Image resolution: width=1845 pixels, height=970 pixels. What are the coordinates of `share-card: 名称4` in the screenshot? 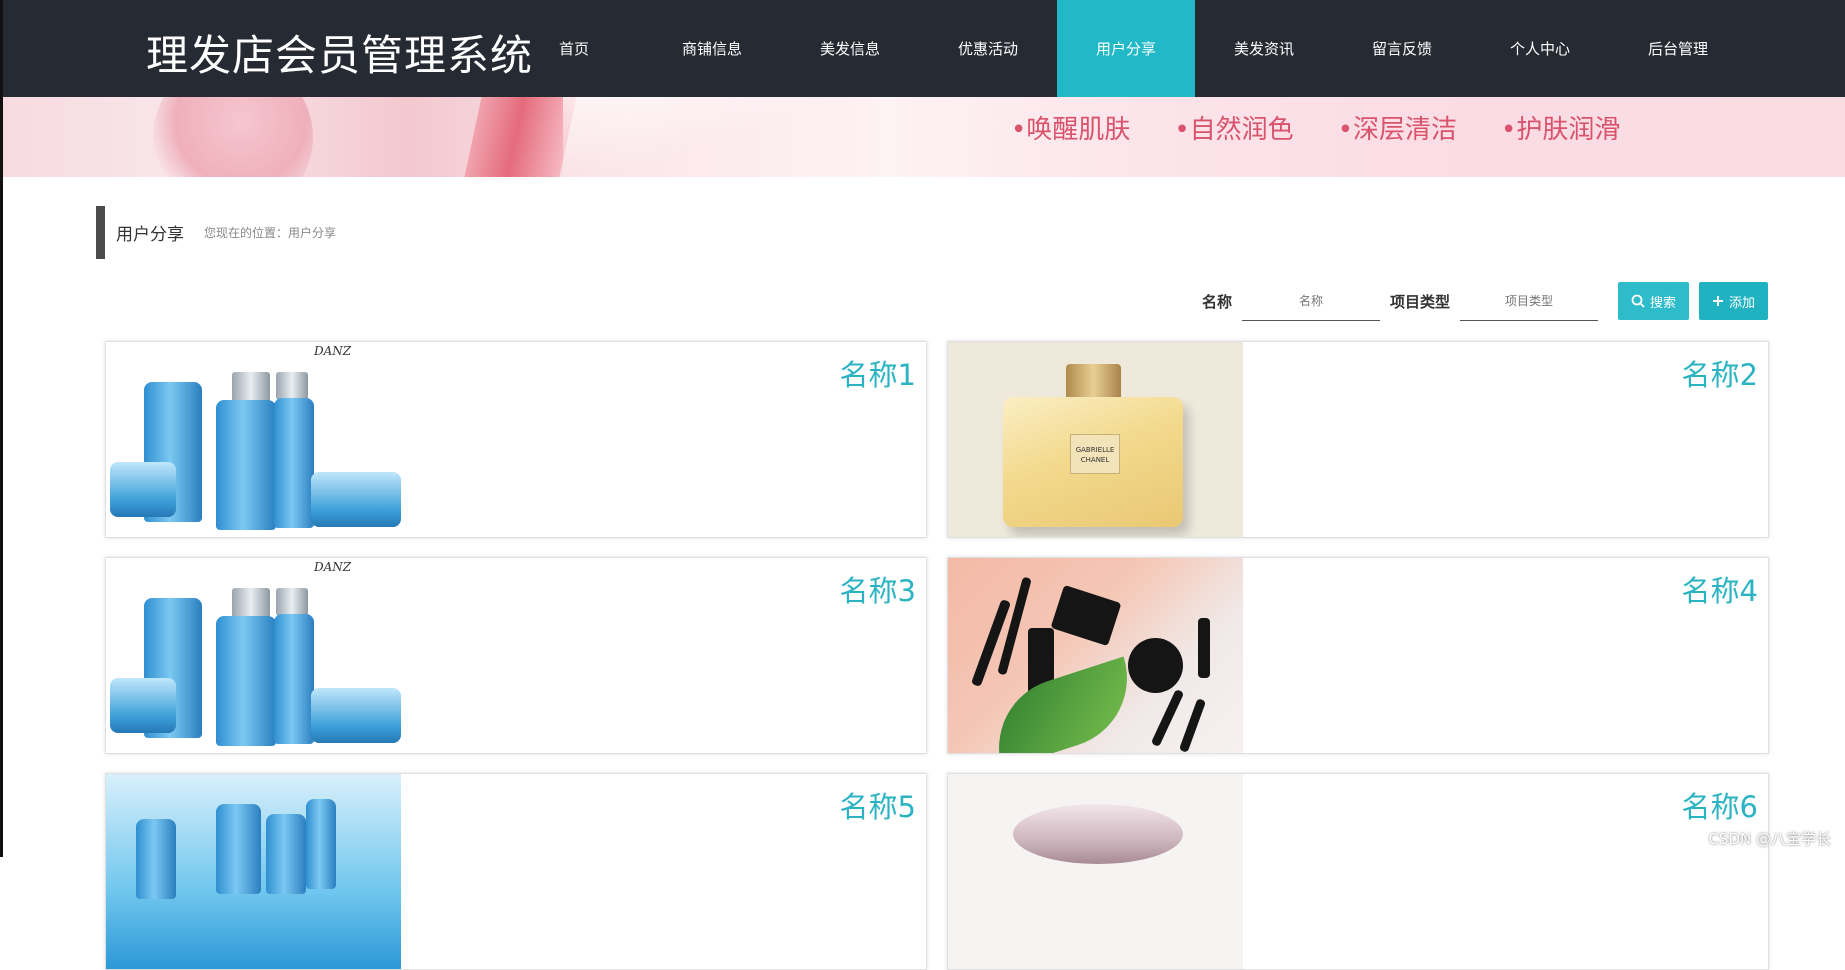 It's located at (1358, 655).